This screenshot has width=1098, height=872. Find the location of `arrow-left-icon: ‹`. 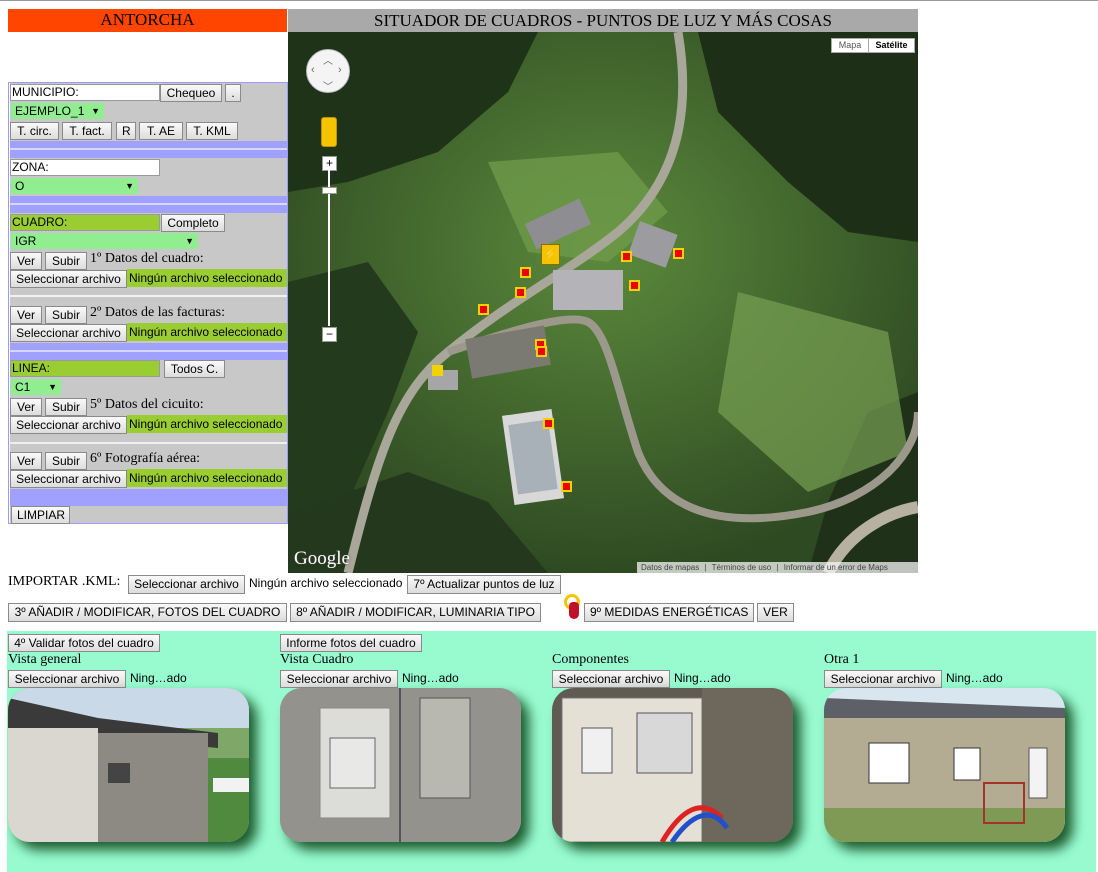

arrow-left-icon: ‹ is located at coordinates (313, 70).